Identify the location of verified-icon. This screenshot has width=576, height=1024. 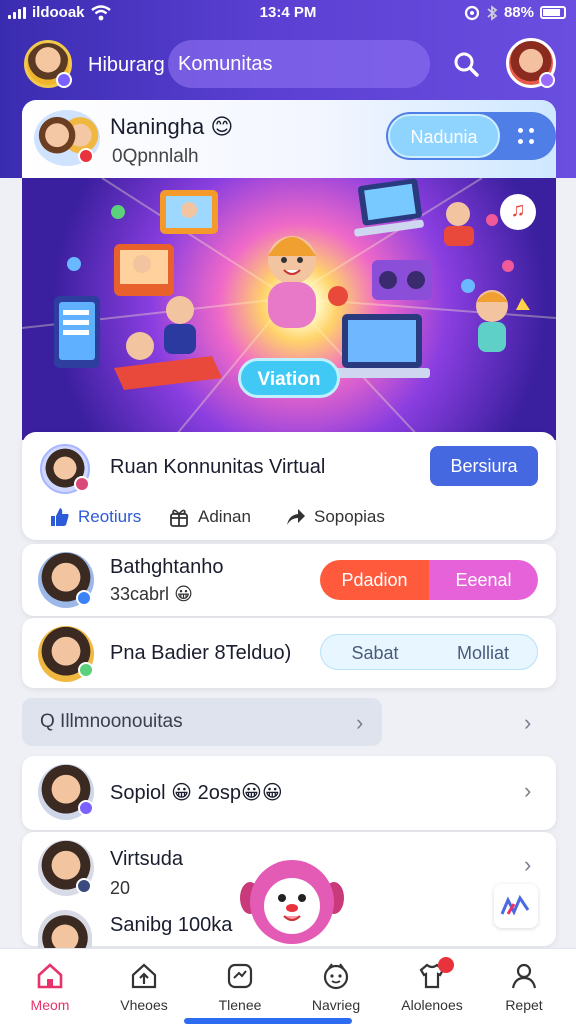
(84, 598).